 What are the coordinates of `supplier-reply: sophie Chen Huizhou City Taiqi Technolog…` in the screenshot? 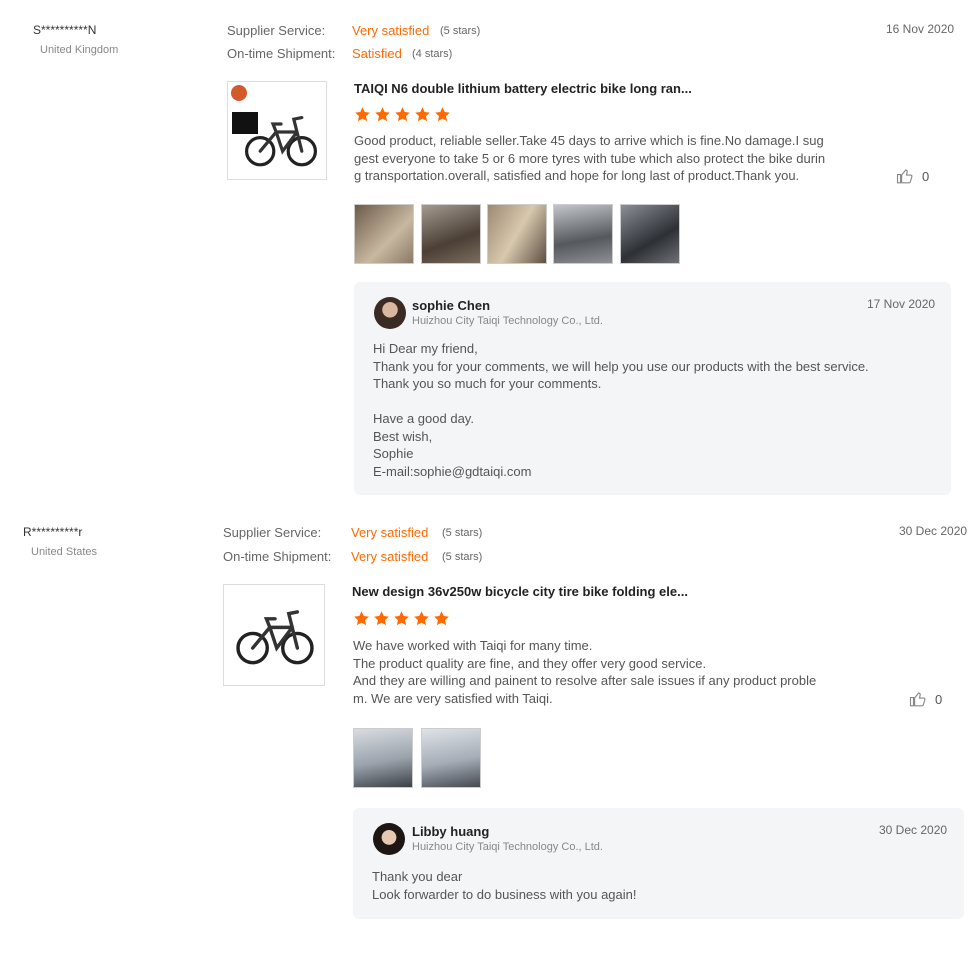 It's located at (652, 388).